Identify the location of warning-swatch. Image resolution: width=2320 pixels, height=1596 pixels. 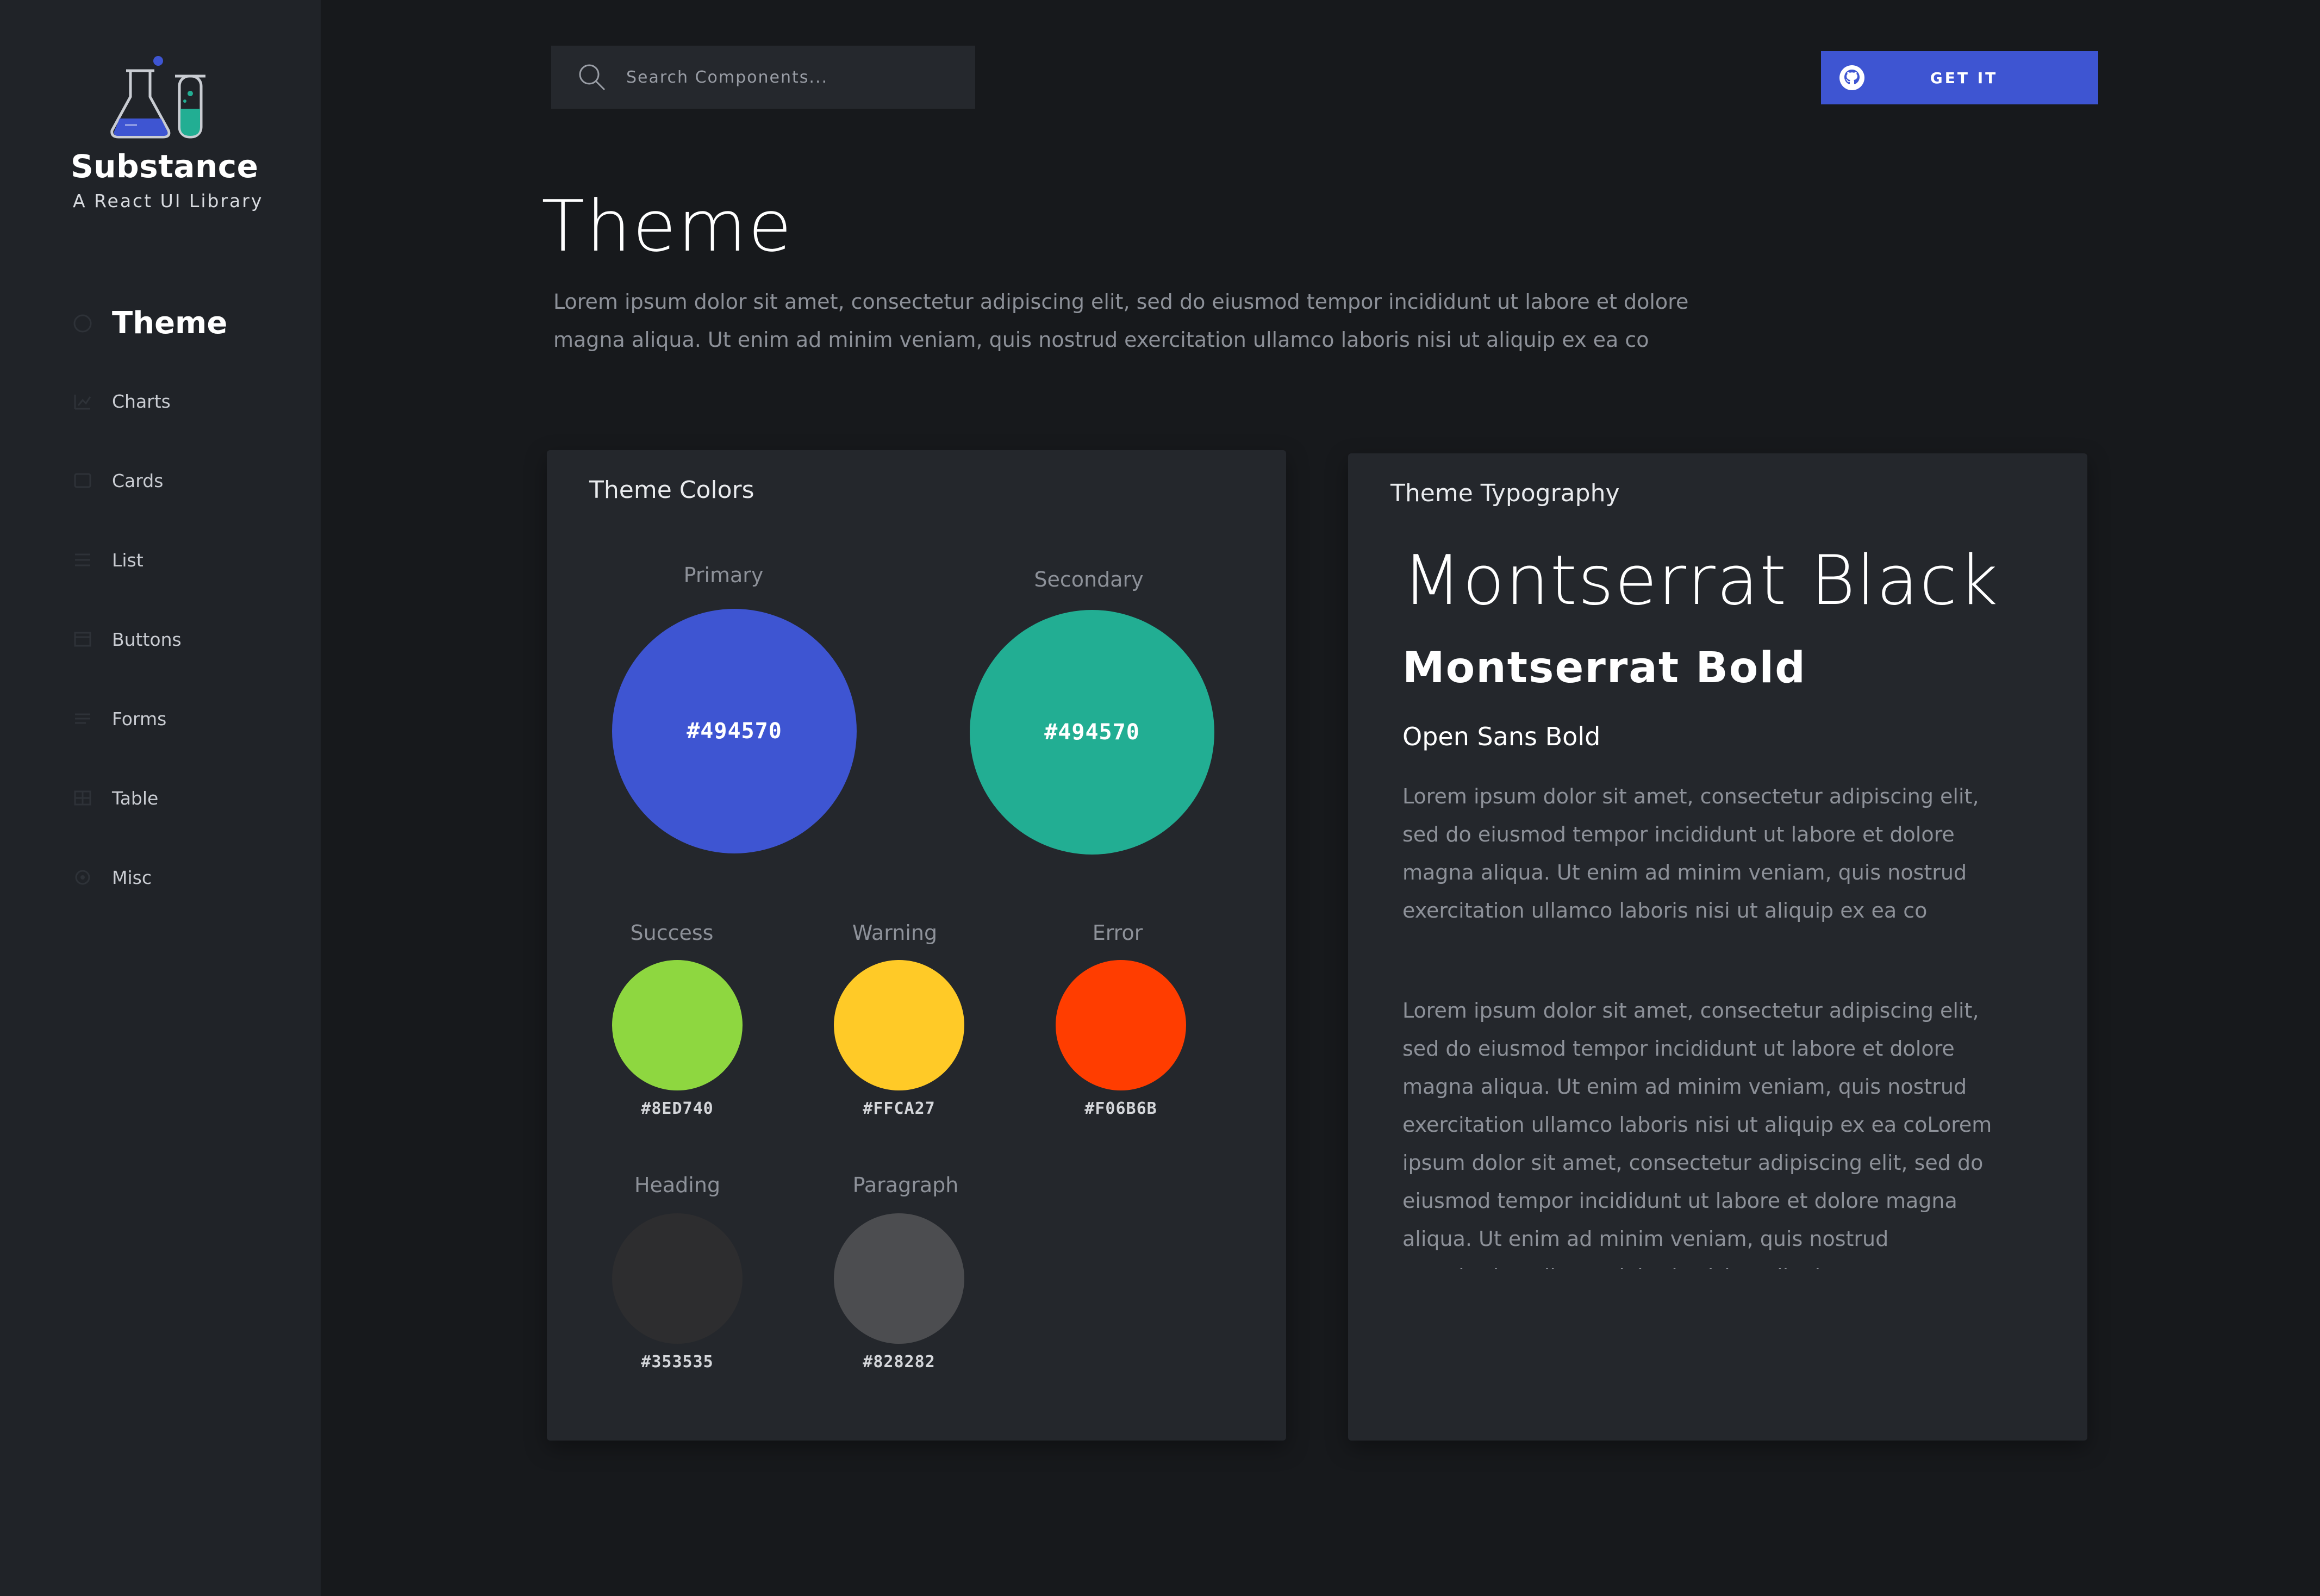
(899, 1025).